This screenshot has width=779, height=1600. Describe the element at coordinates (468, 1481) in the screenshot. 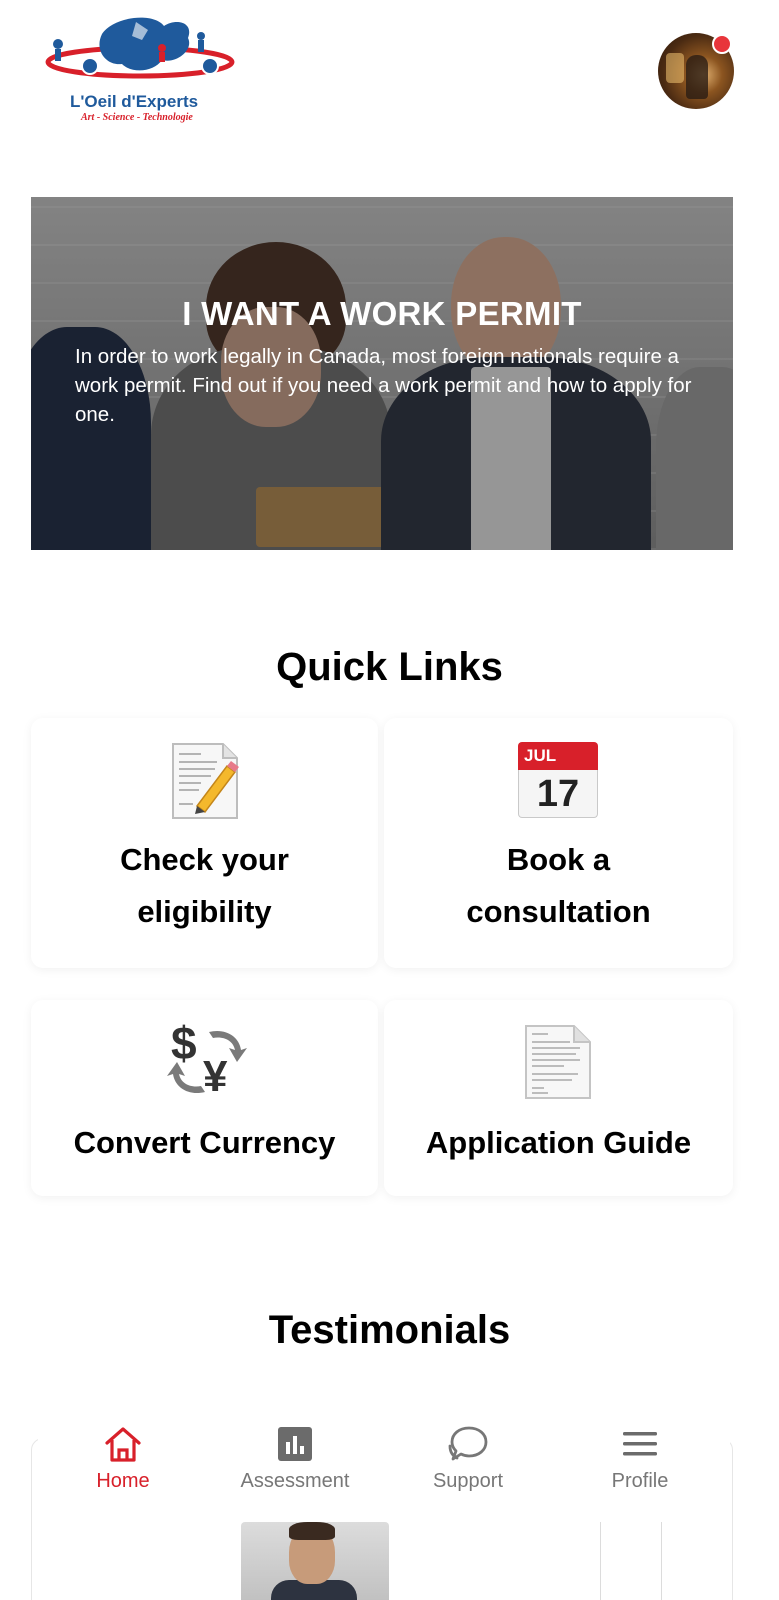

I see `nav-label-support: Support` at that location.